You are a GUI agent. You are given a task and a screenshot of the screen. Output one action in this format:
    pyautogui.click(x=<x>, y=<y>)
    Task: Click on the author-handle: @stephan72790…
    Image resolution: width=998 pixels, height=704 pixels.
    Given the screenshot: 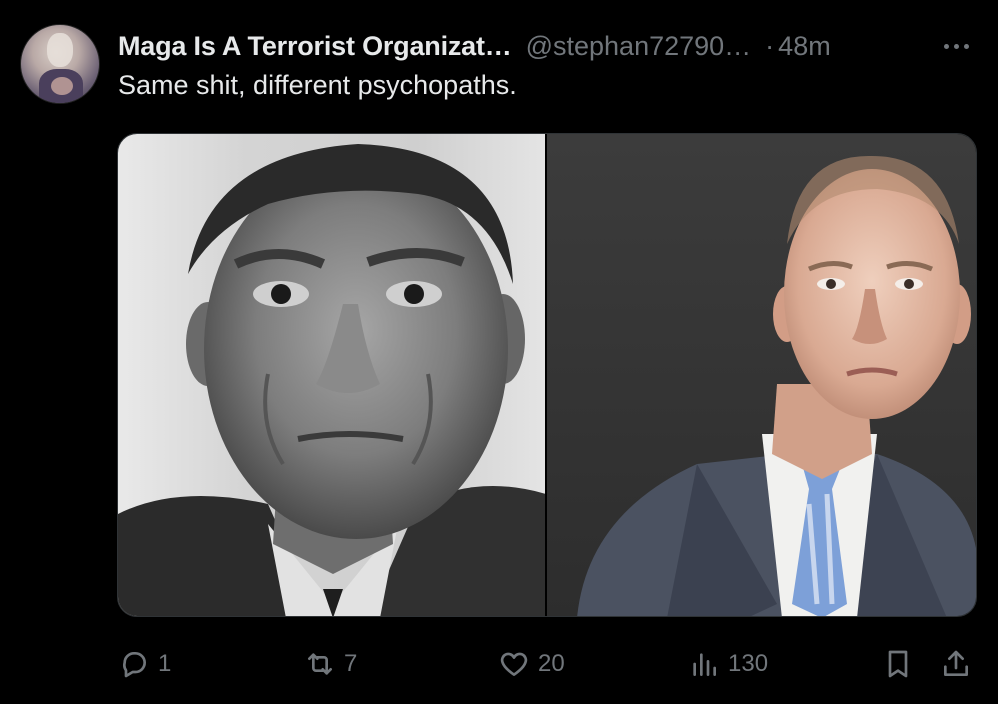 What is the action you would take?
    pyautogui.click(x=639, y=46)
    